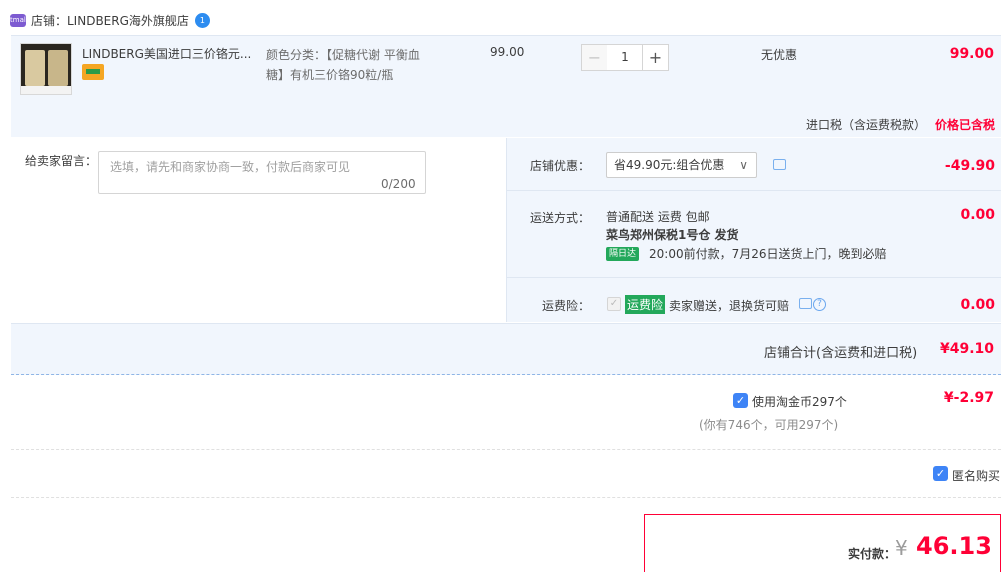 This screenshot has width=1003, height=572. Describe the element at coordinates (560, 166) in the screenshot. I see `shop-discount-label: 店铺优惠：` at that location.